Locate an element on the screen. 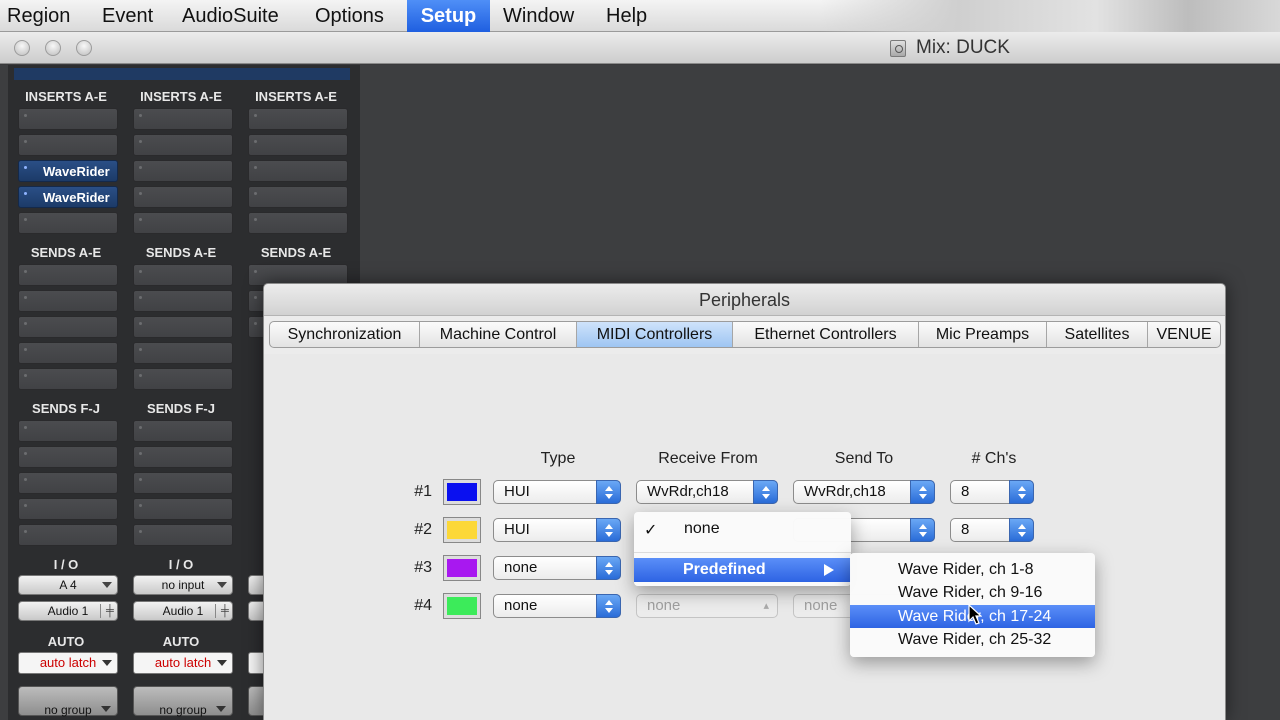 This screenshot has height=720, width=1280. submenu-item-wave-rider-ch-25-32: Wave Rider, ch 25-32 is located at coordinates (972, 639).